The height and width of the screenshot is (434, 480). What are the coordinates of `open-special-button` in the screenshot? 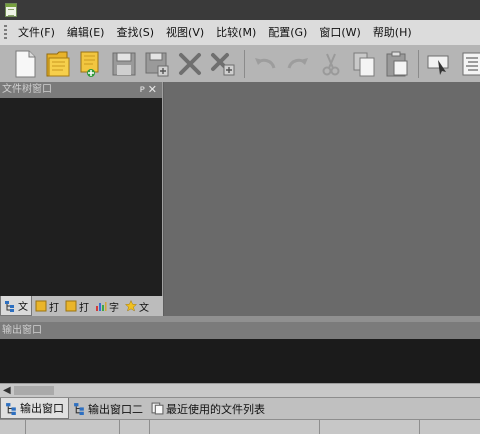 It's located at (91, 64).